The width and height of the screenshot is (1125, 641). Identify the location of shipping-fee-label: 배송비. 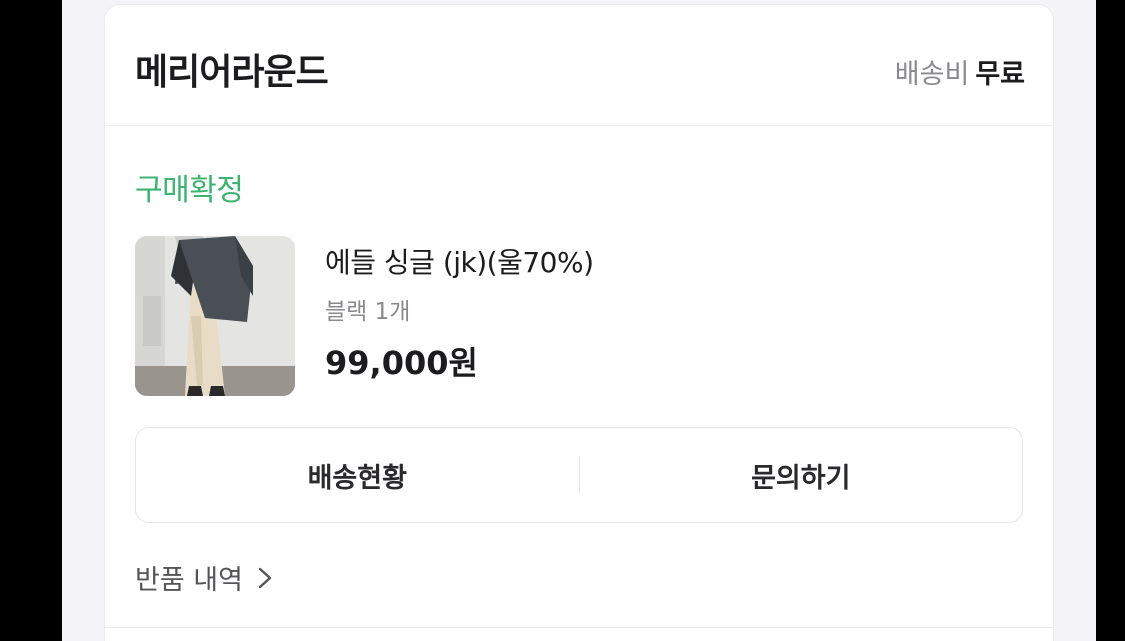
(932, 74).